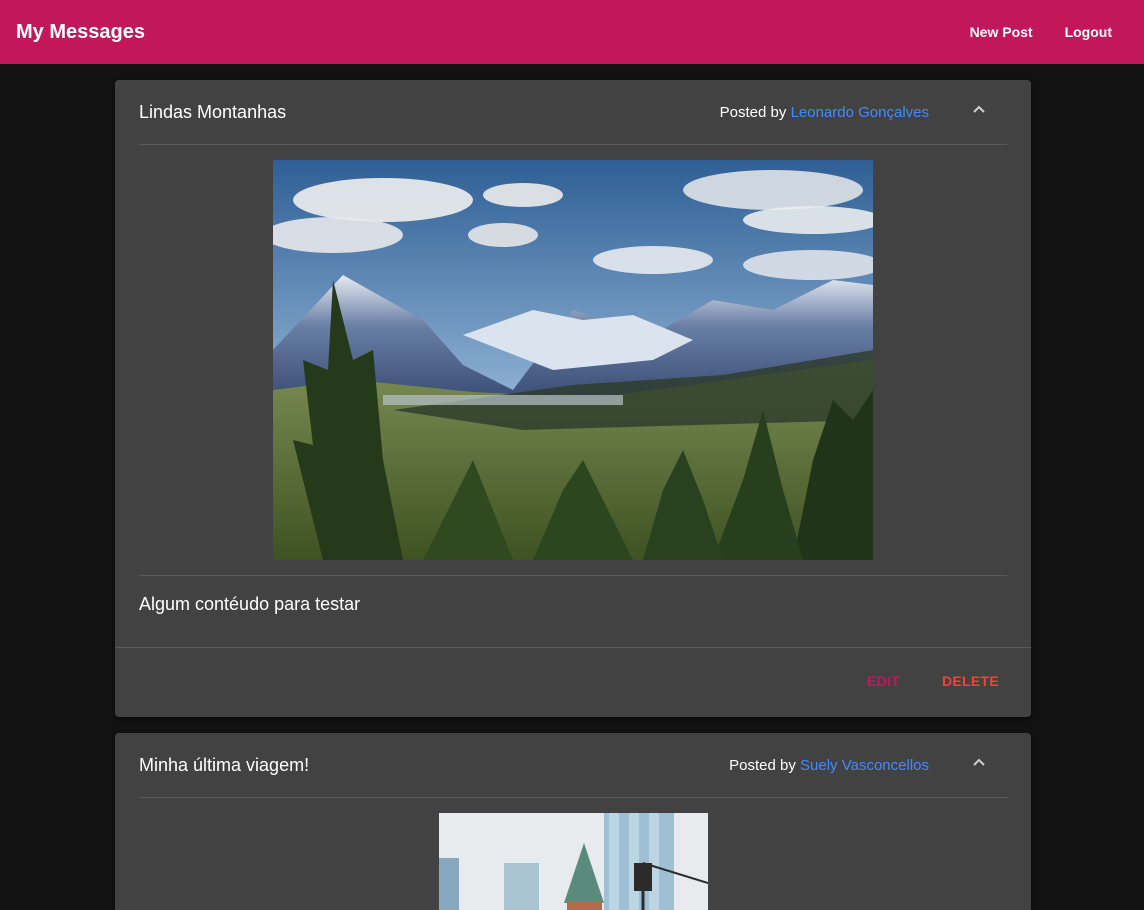 This screenshot has width=1144, height=910. I want to click on posted-by: Posted by Leonardo Gonçalves, so click(824, 112).